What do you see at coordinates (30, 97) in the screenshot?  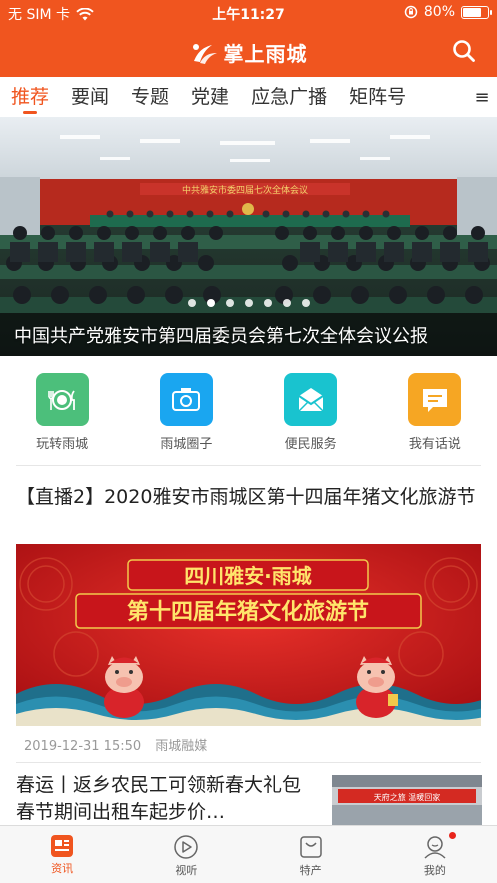 I see `tab-recommend: 推荐` at bounding box center [30, 97].